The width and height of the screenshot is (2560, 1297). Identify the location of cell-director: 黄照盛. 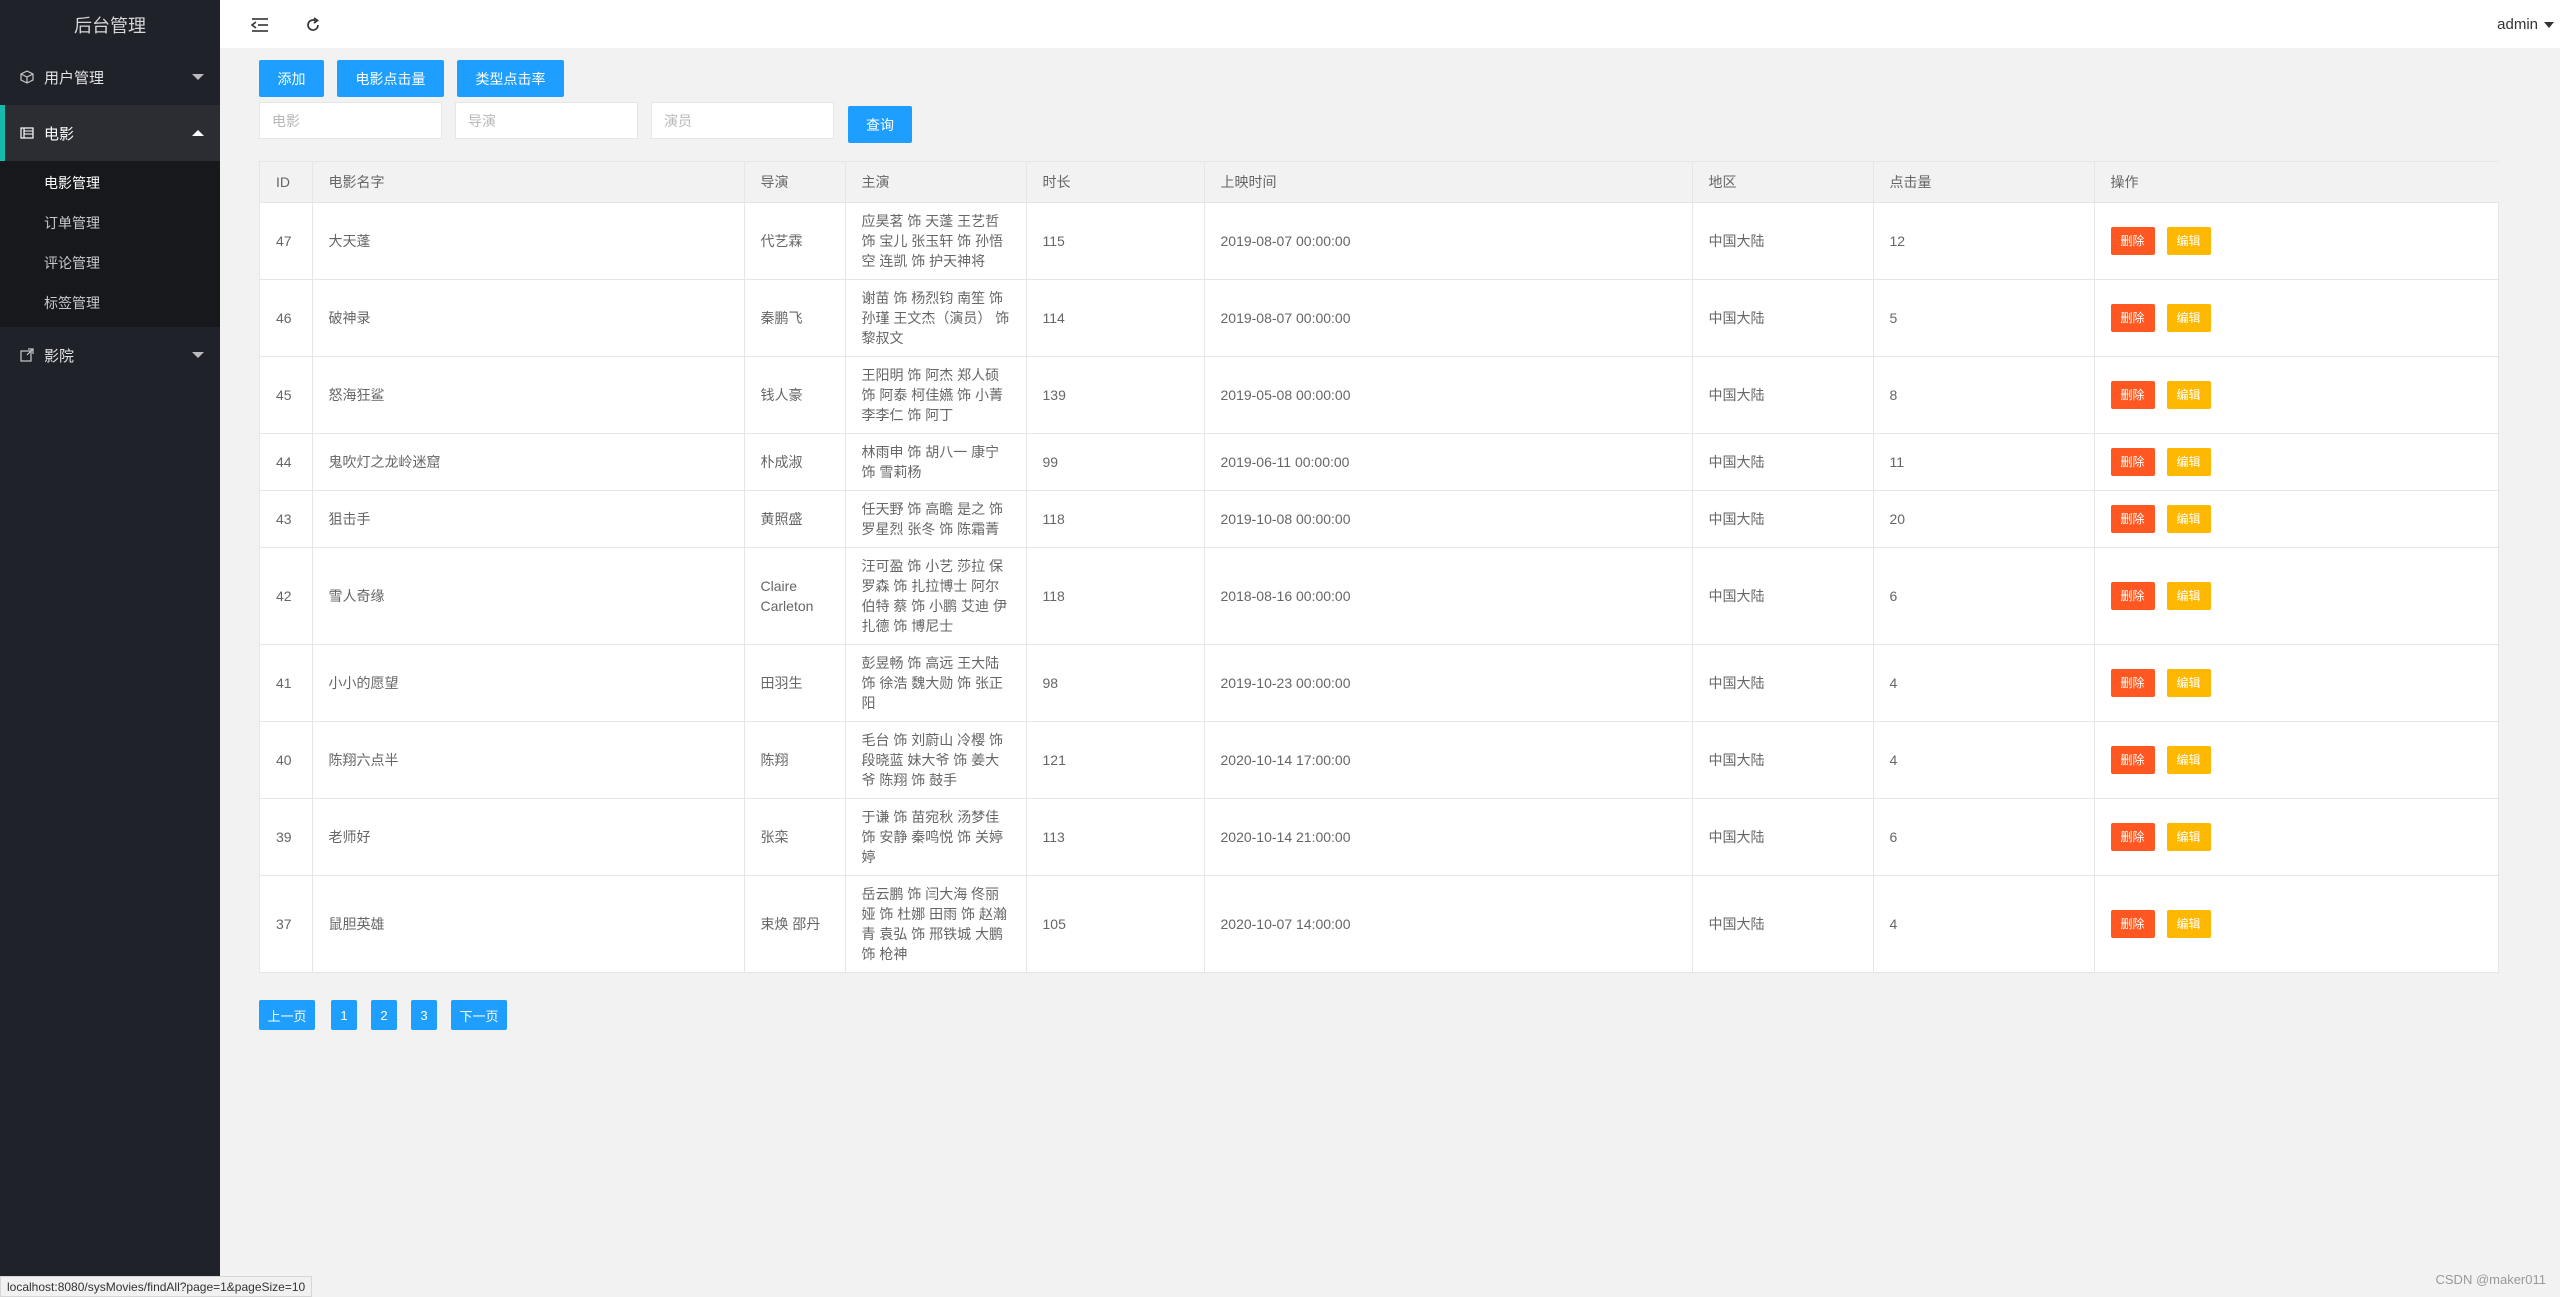
(795, 519).